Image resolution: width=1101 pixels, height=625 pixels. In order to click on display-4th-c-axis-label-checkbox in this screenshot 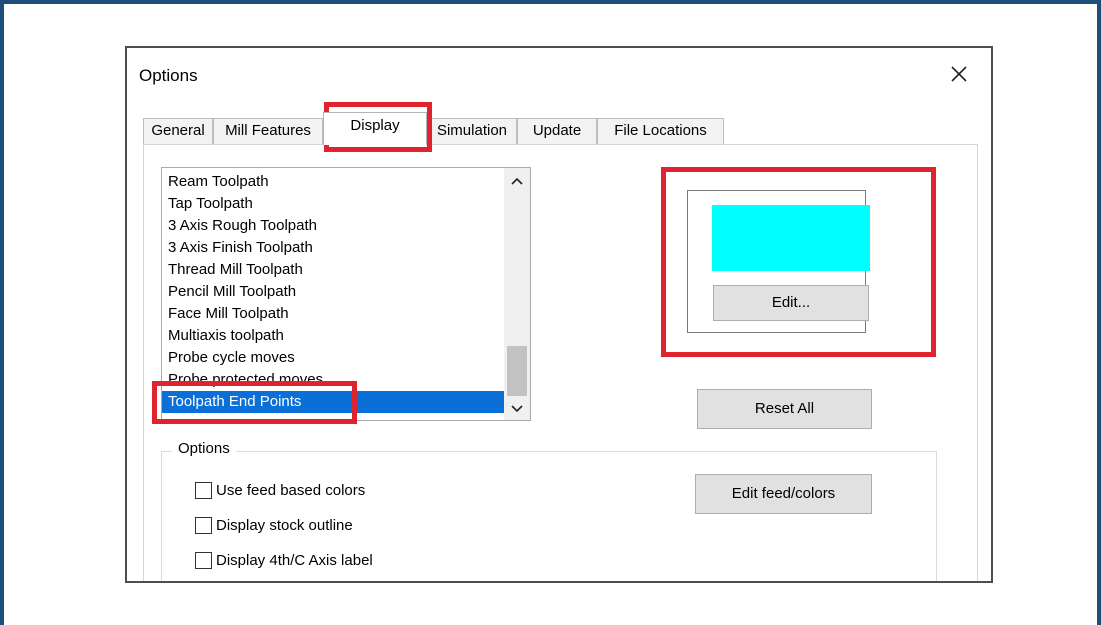, I will do `click(203, 560)`.